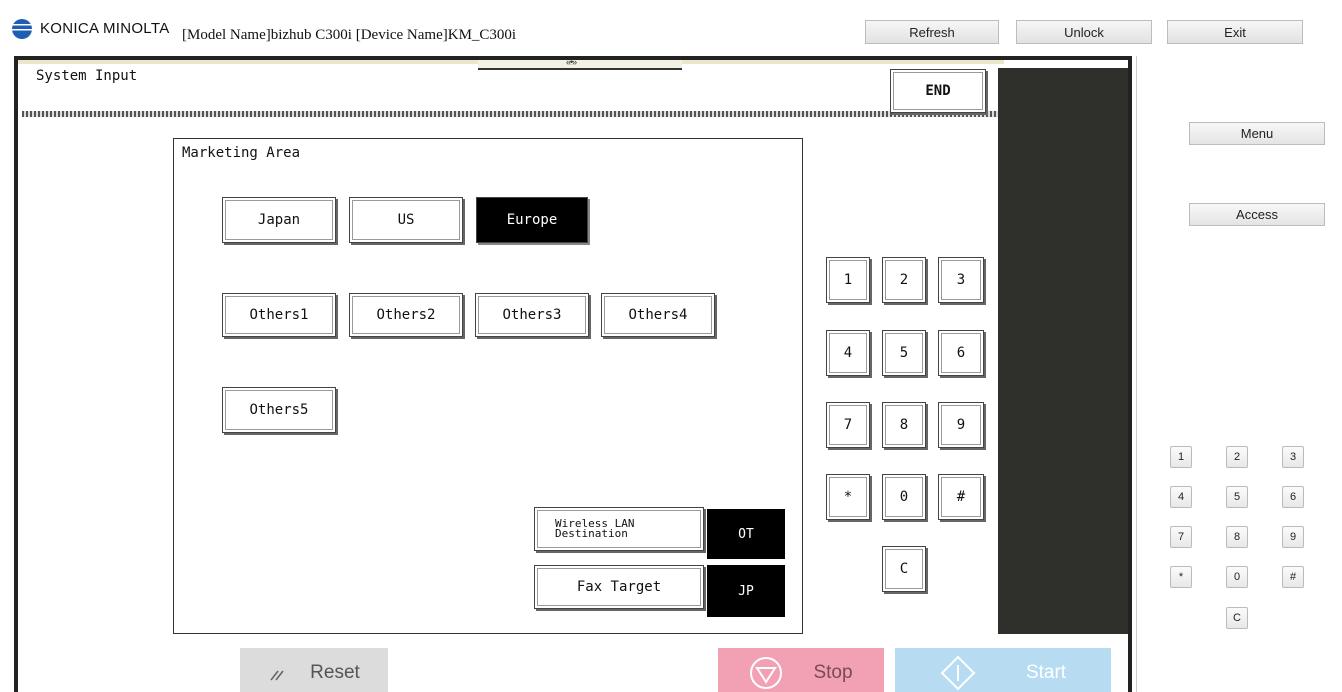 This screenshot has height=692, width=1342. What do you see at coordinates (532, 220) in the screenshot?
I see `area-europe-button: Europe` at bounding box center [532, 220].